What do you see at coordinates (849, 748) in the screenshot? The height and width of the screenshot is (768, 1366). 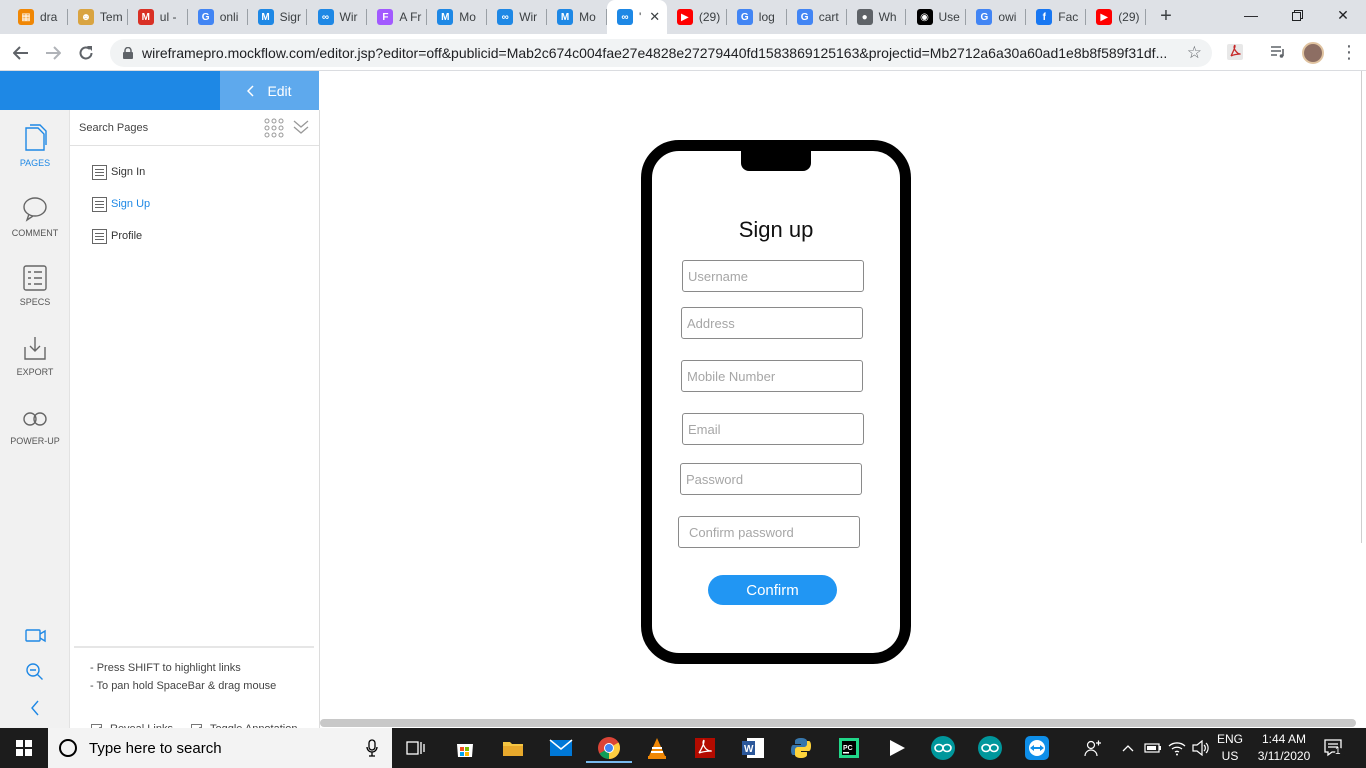 I see `pycharm-icon: PC` at bounding box center [849, 748].